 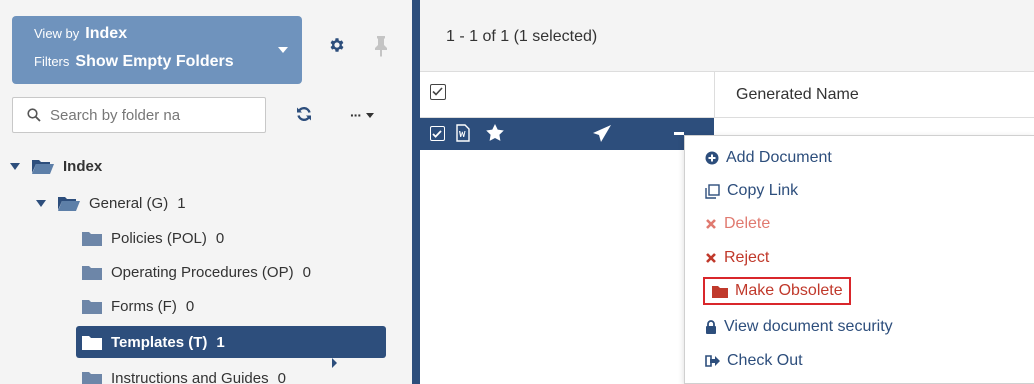 I want to click on filters-label: Filters, so click(x=52, y=61).